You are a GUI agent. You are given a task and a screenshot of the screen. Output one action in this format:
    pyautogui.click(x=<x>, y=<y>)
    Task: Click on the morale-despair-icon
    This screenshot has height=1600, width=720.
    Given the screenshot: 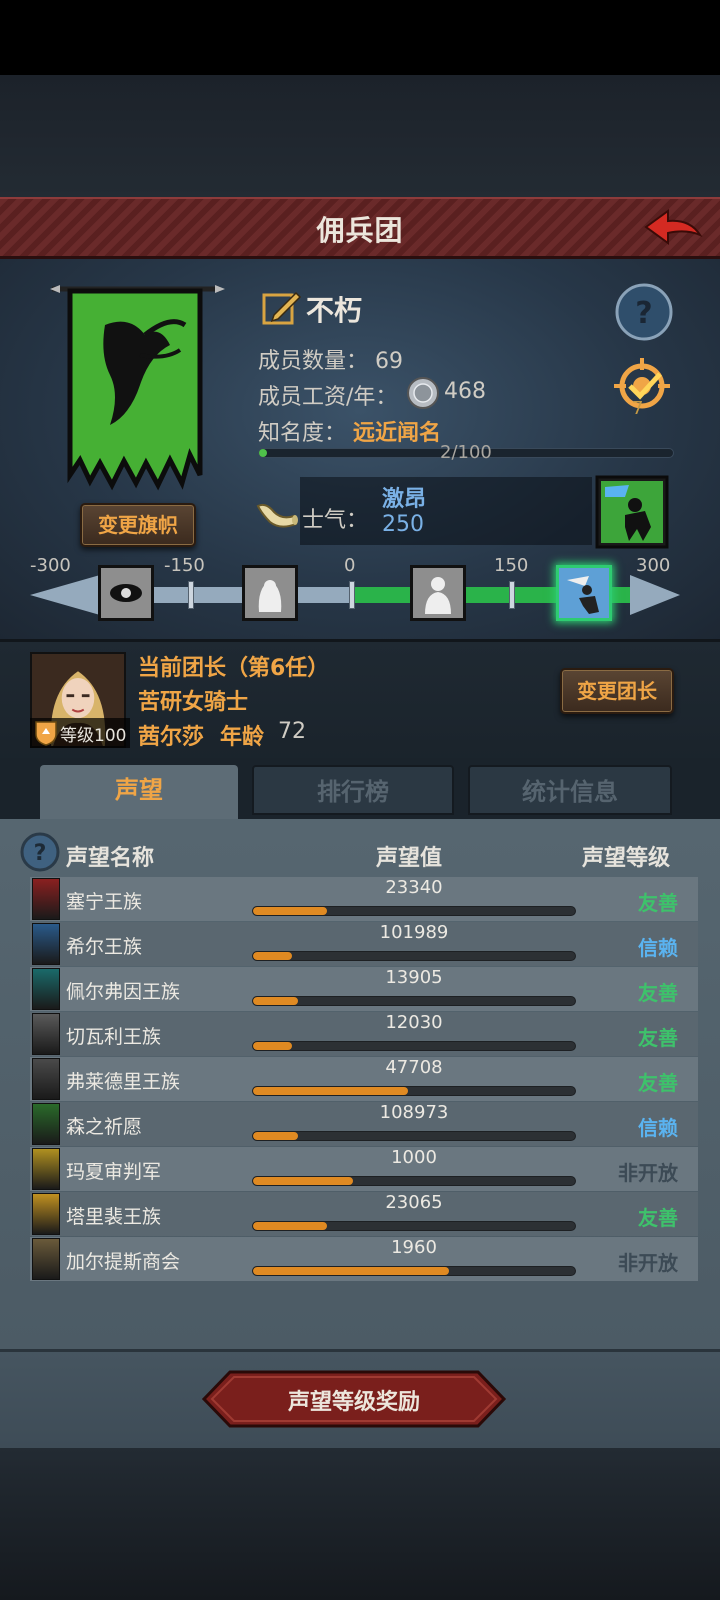 What is the action you would take?
    pyautogui.click(x=126, y=593)
    